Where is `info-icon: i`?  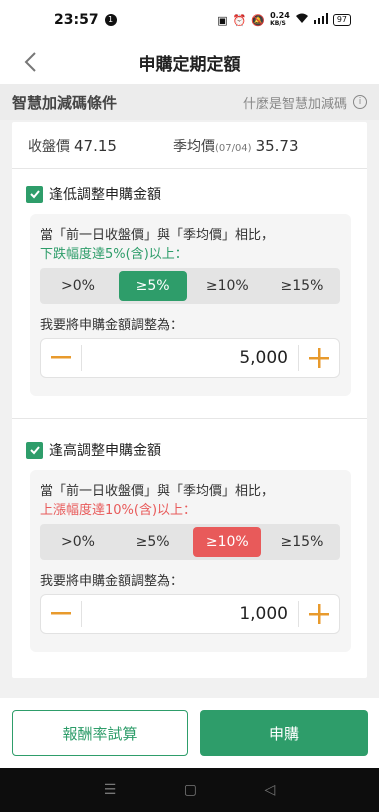 info-icon: i is located at coordinates (360, 102).